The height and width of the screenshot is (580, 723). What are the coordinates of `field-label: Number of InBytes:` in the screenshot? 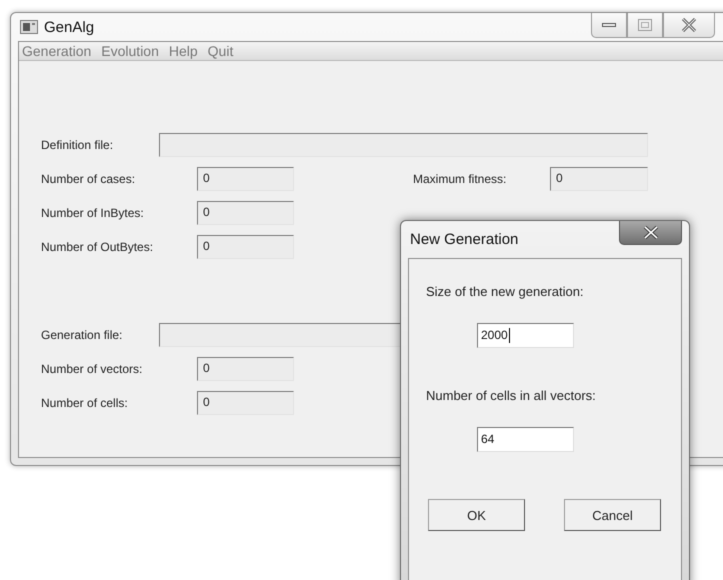 It's located at (93, 213).